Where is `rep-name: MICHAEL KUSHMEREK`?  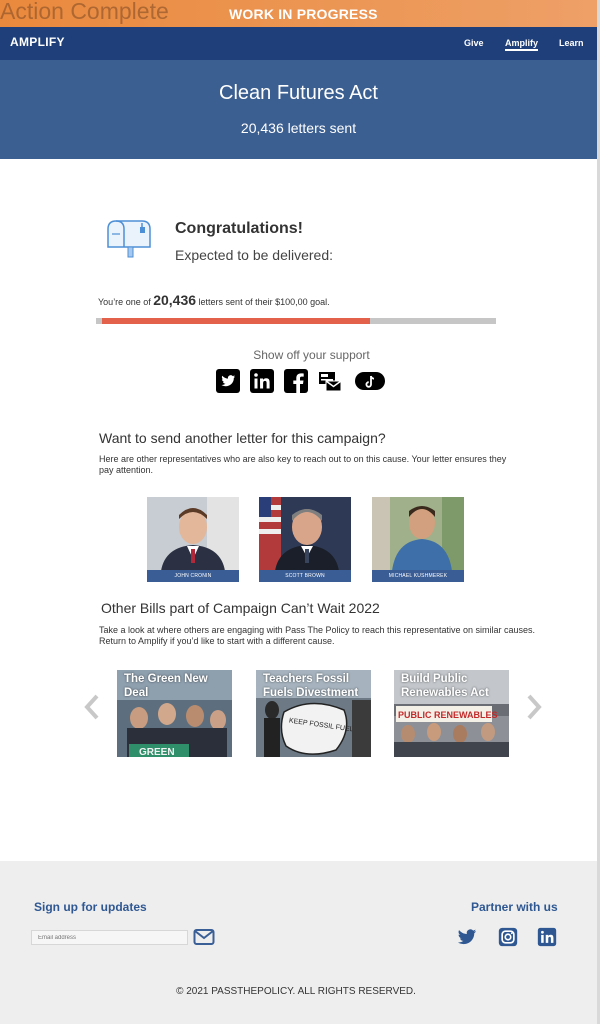
rep-name: MICHAEL KUSHMEREK is located at coordinates (418, 576).